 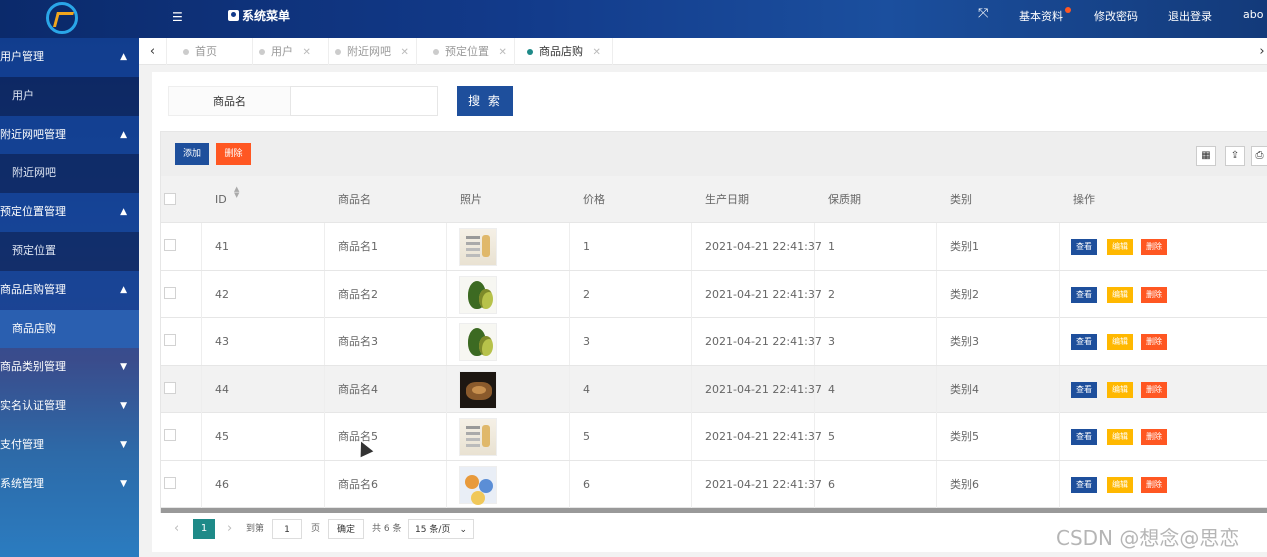 I want to click on cell-id: 41, so click(x=222, y=246).